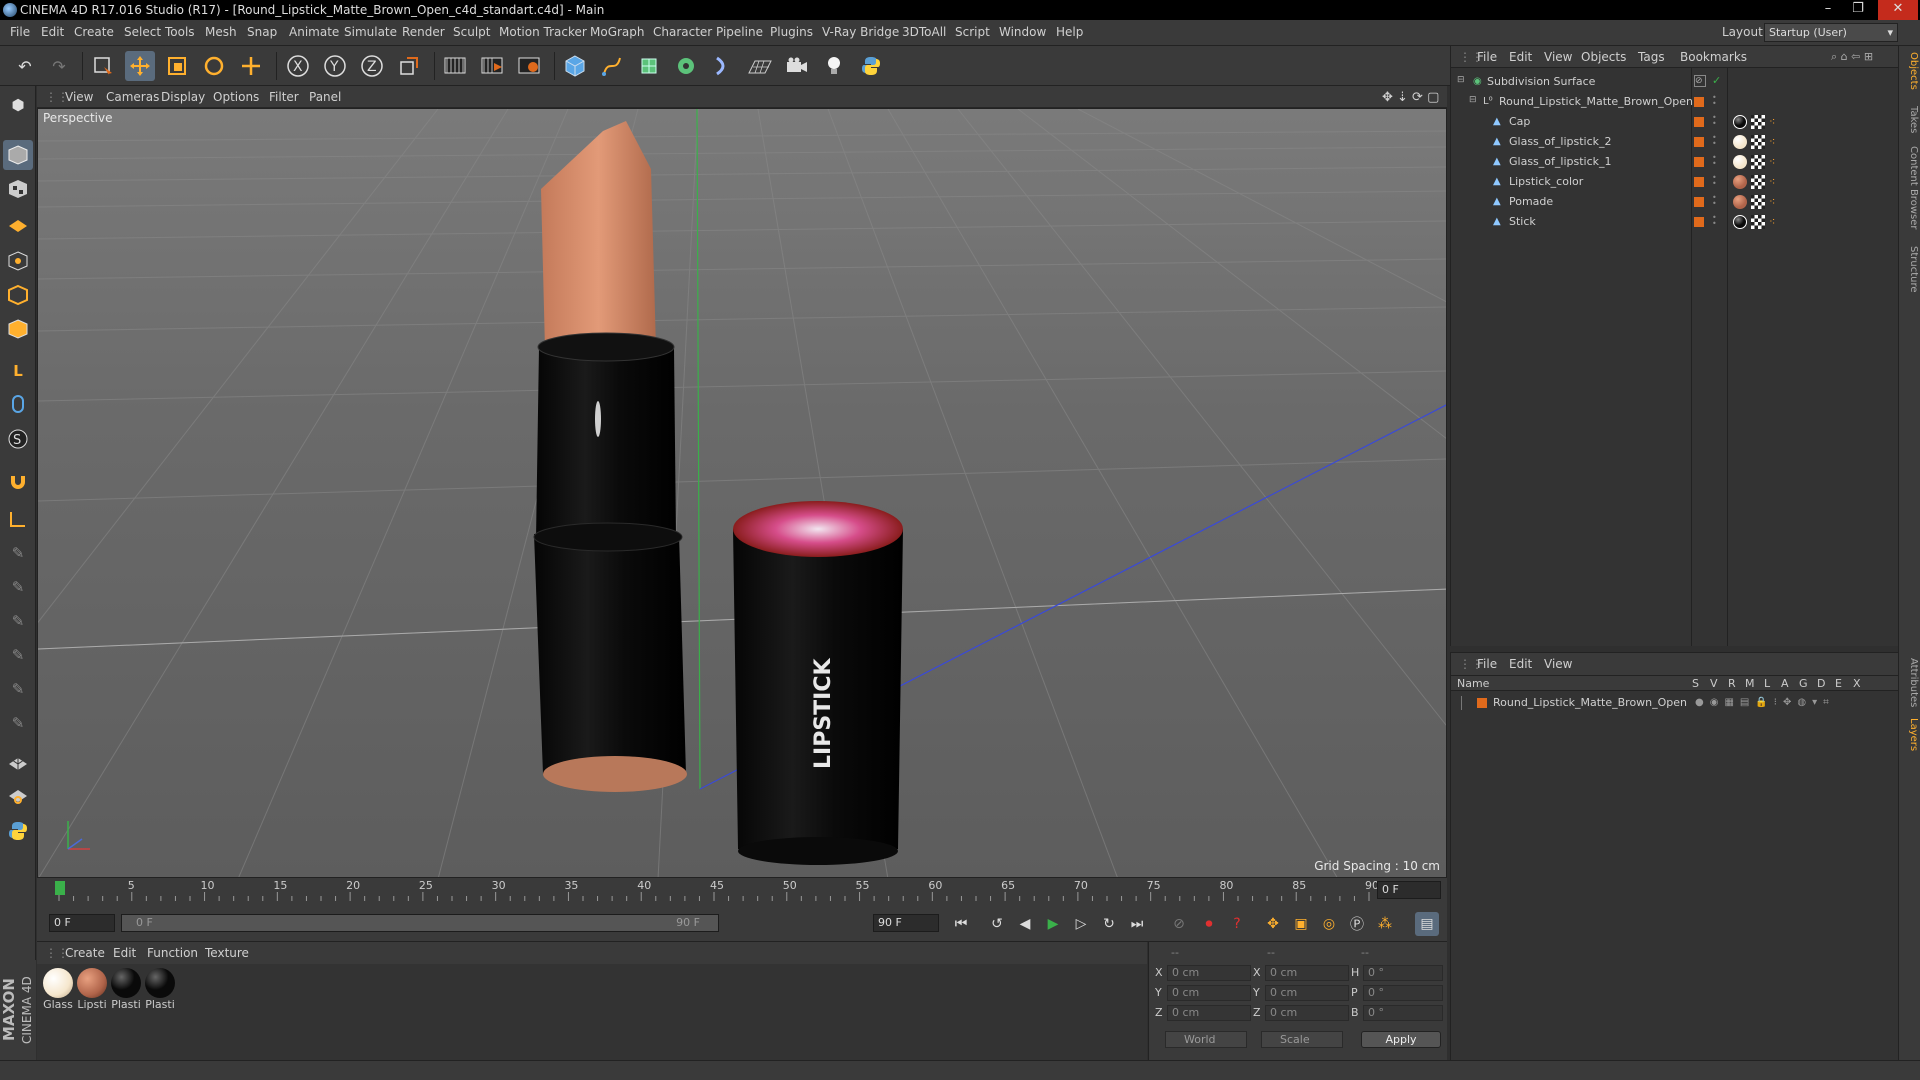 The image size is (1920, 1080). What do you see at coordinates (325, 97) in the screenshot?
I see `viewport-menu-panel: Panel` at bounding box center [325, 97].